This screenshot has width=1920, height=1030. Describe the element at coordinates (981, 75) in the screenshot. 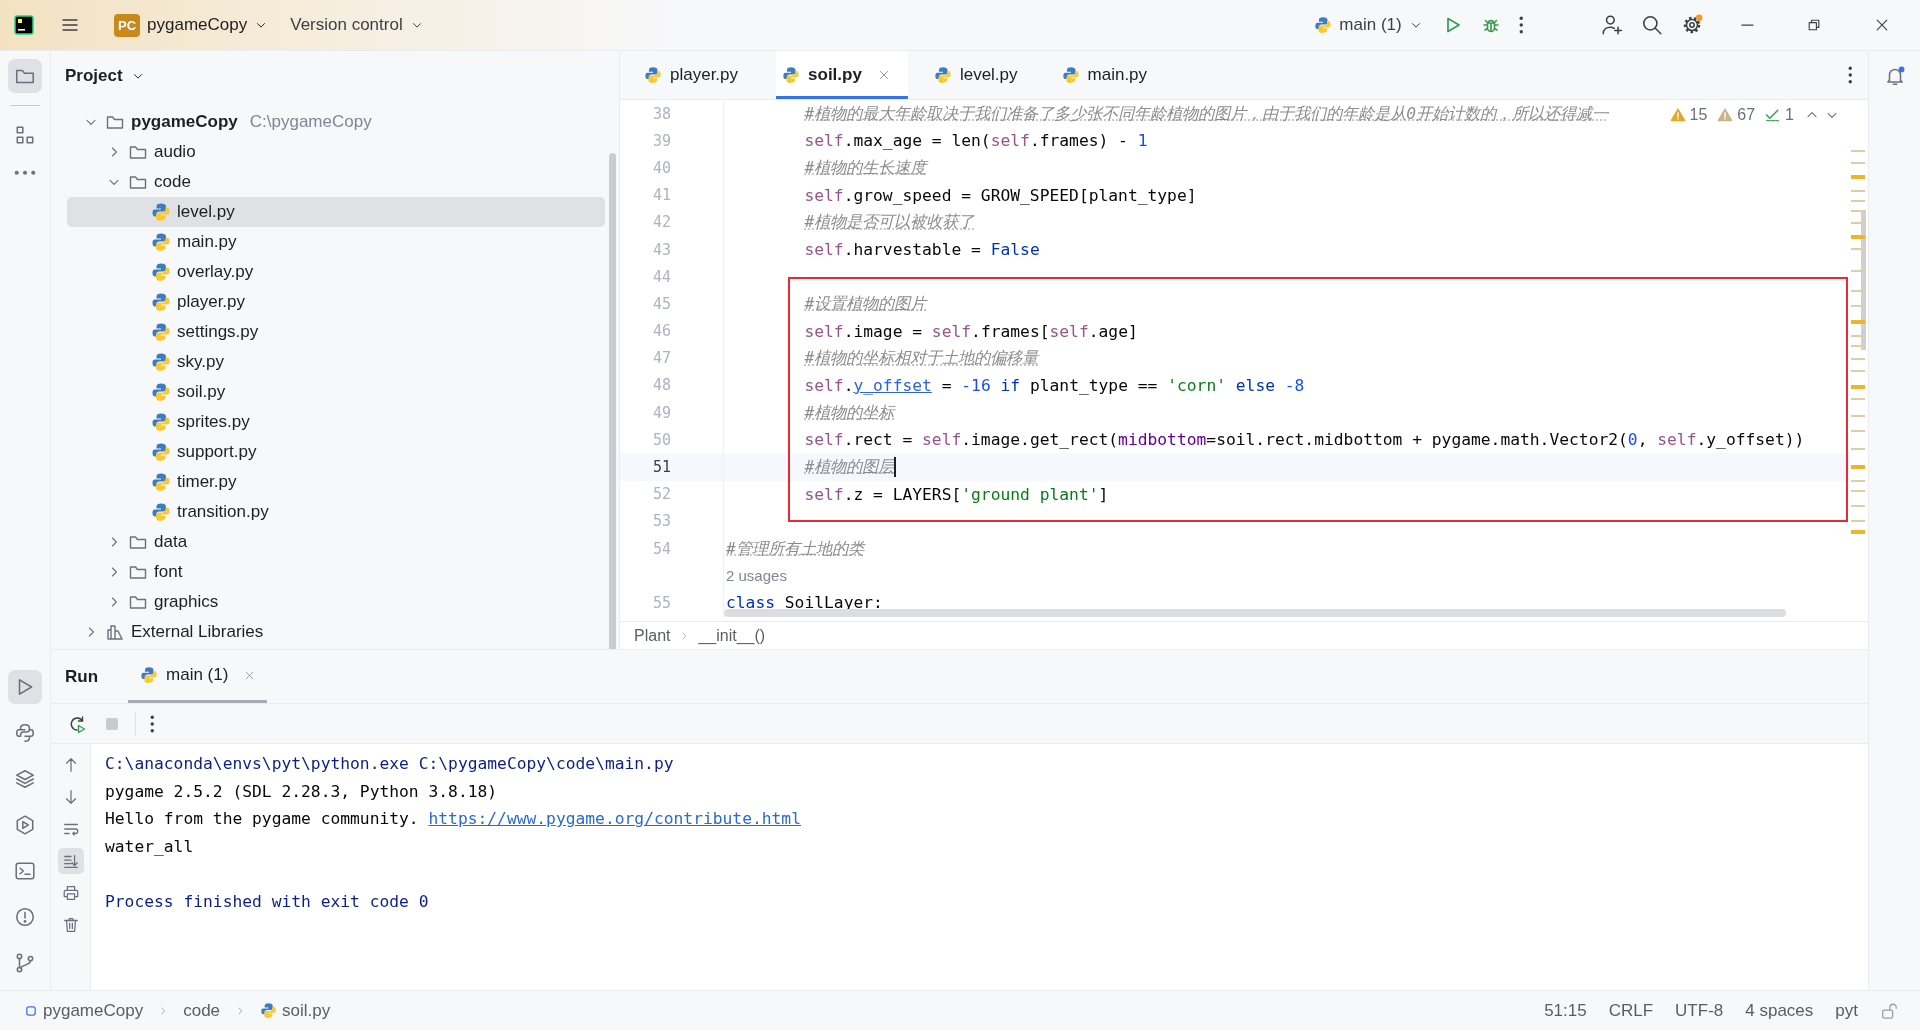

I see `editor-tab: level.py` at that location.